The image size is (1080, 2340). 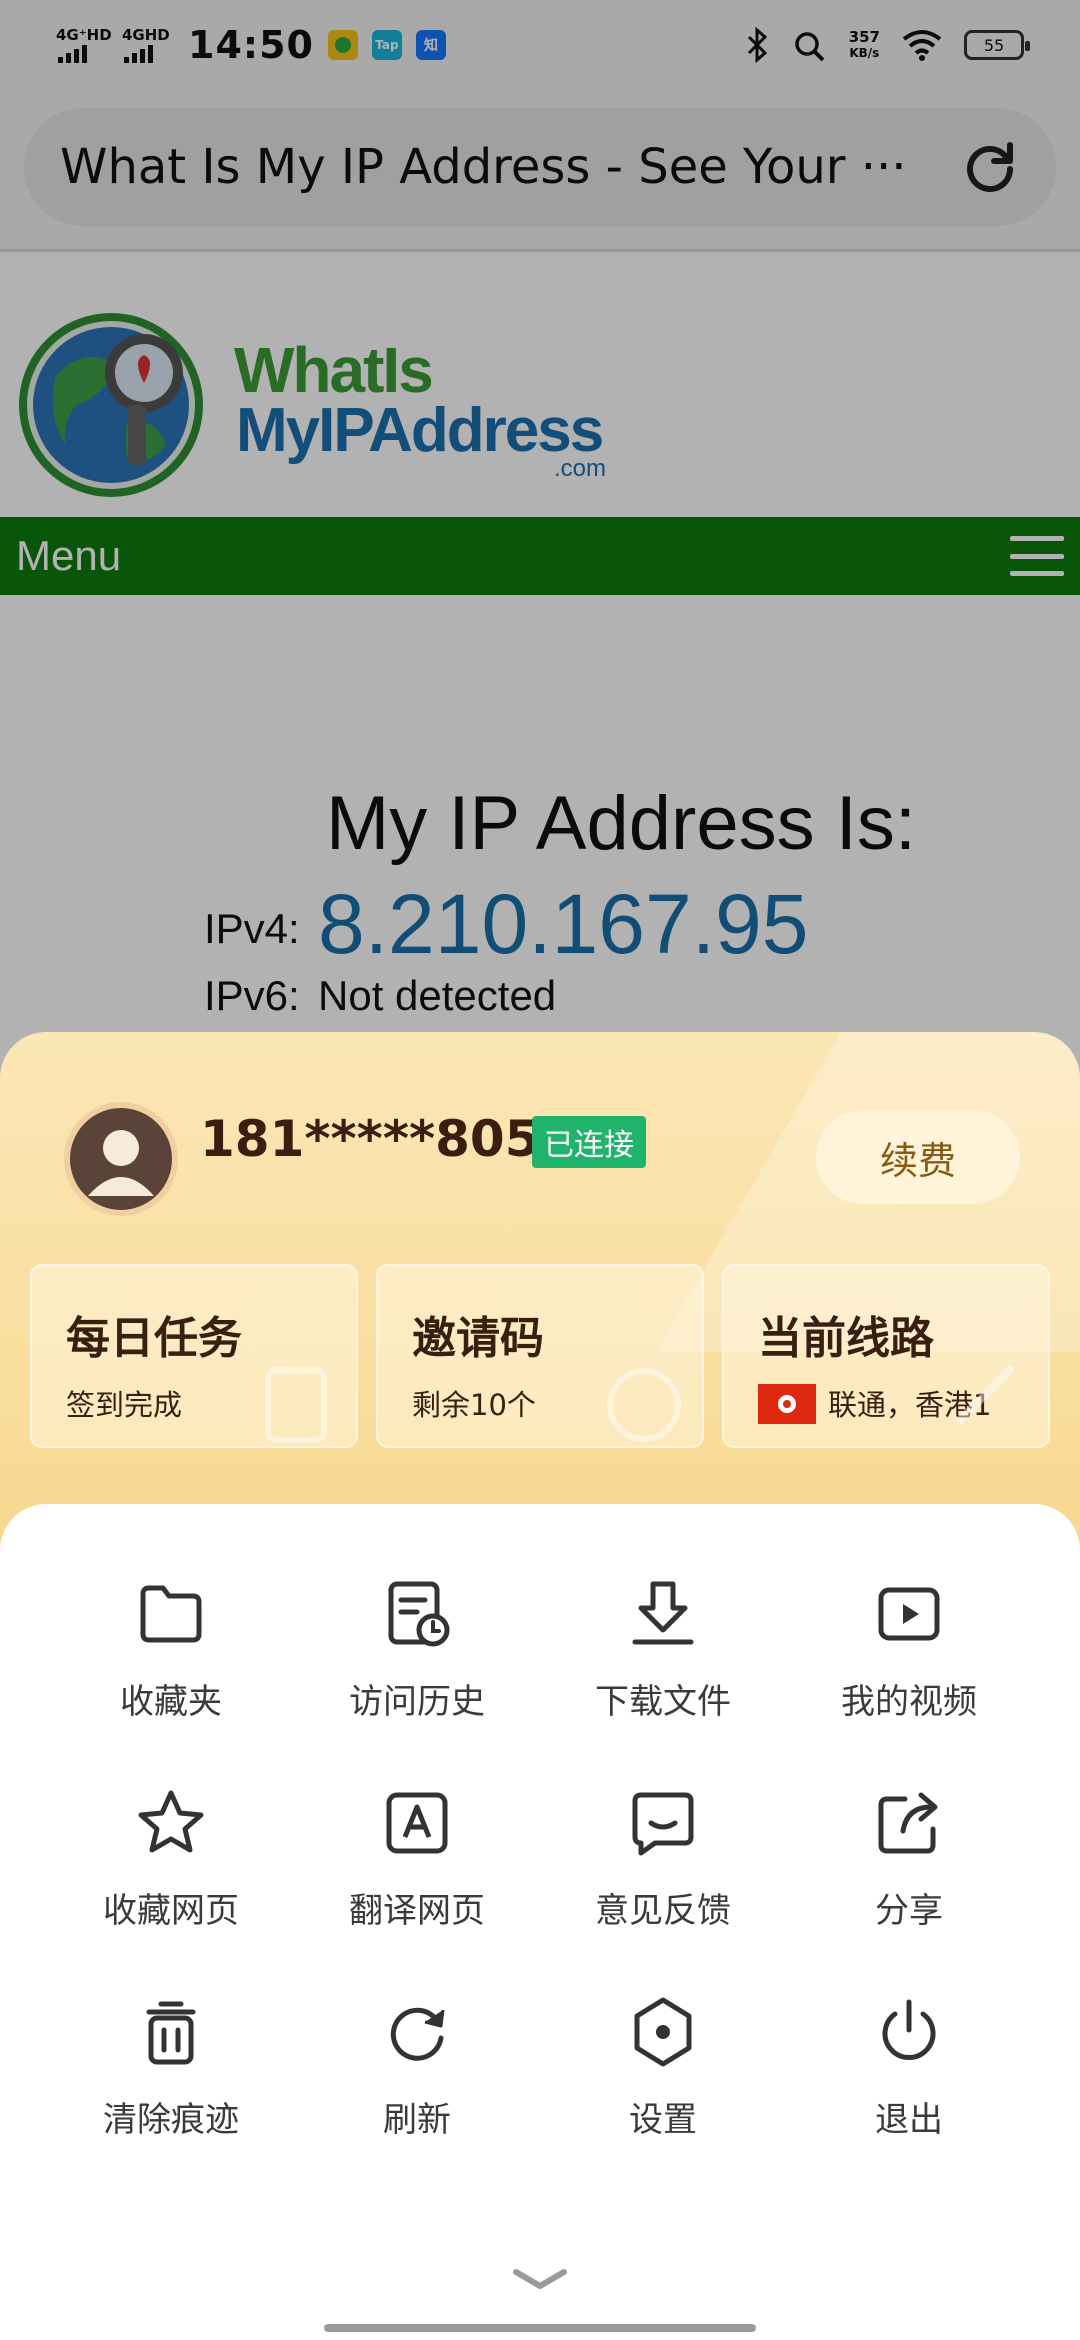 I want to click on star-icon, so click(x=171, y=1821).